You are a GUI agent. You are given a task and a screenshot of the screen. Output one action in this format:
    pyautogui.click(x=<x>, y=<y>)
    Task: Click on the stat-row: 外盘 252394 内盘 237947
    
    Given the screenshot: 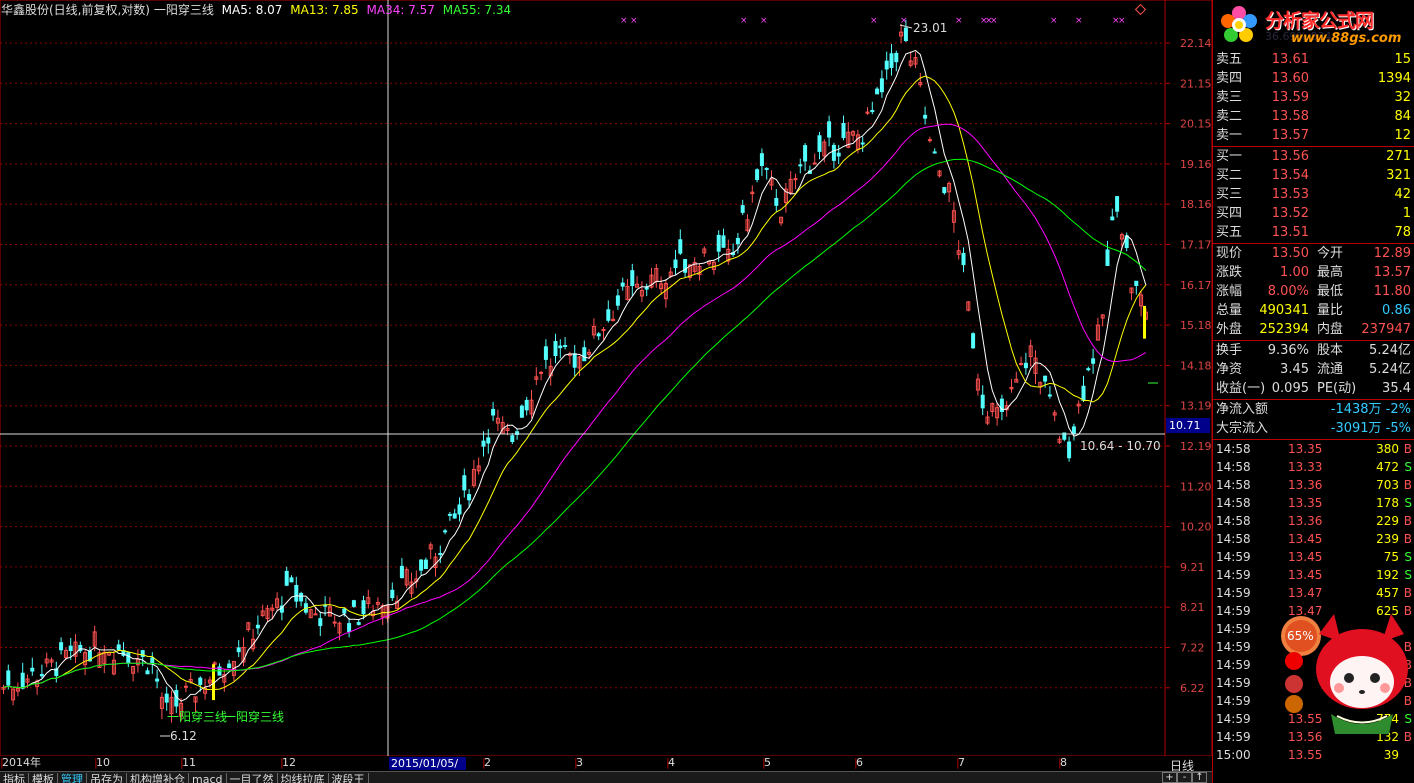 What is the action you would take?
    pyautogui.click(x=1313, y=329)
    